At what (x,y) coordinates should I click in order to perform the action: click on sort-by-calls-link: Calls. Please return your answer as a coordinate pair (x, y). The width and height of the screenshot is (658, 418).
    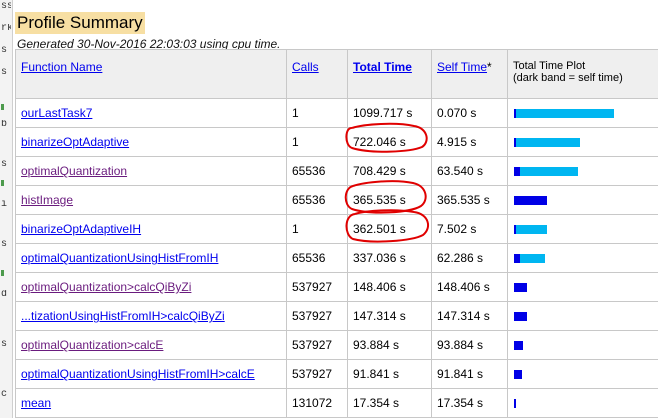
    Looking at the image, I should click on (305, 67).